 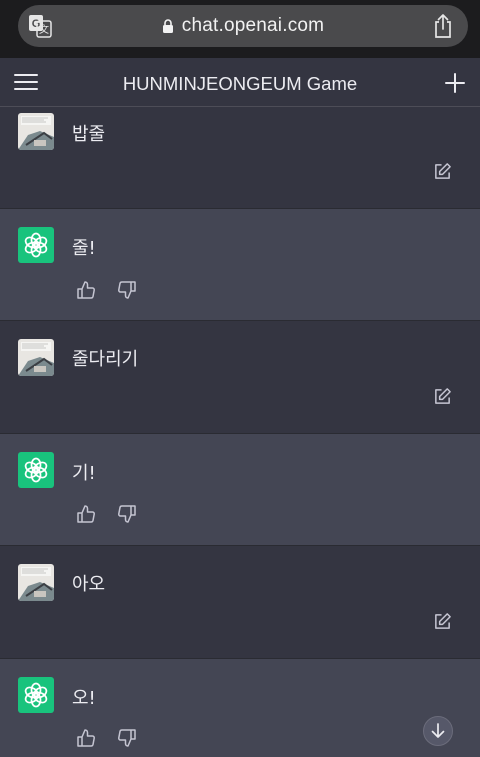 I want to click on message-text: 줄!, so click(x=84, y=248).